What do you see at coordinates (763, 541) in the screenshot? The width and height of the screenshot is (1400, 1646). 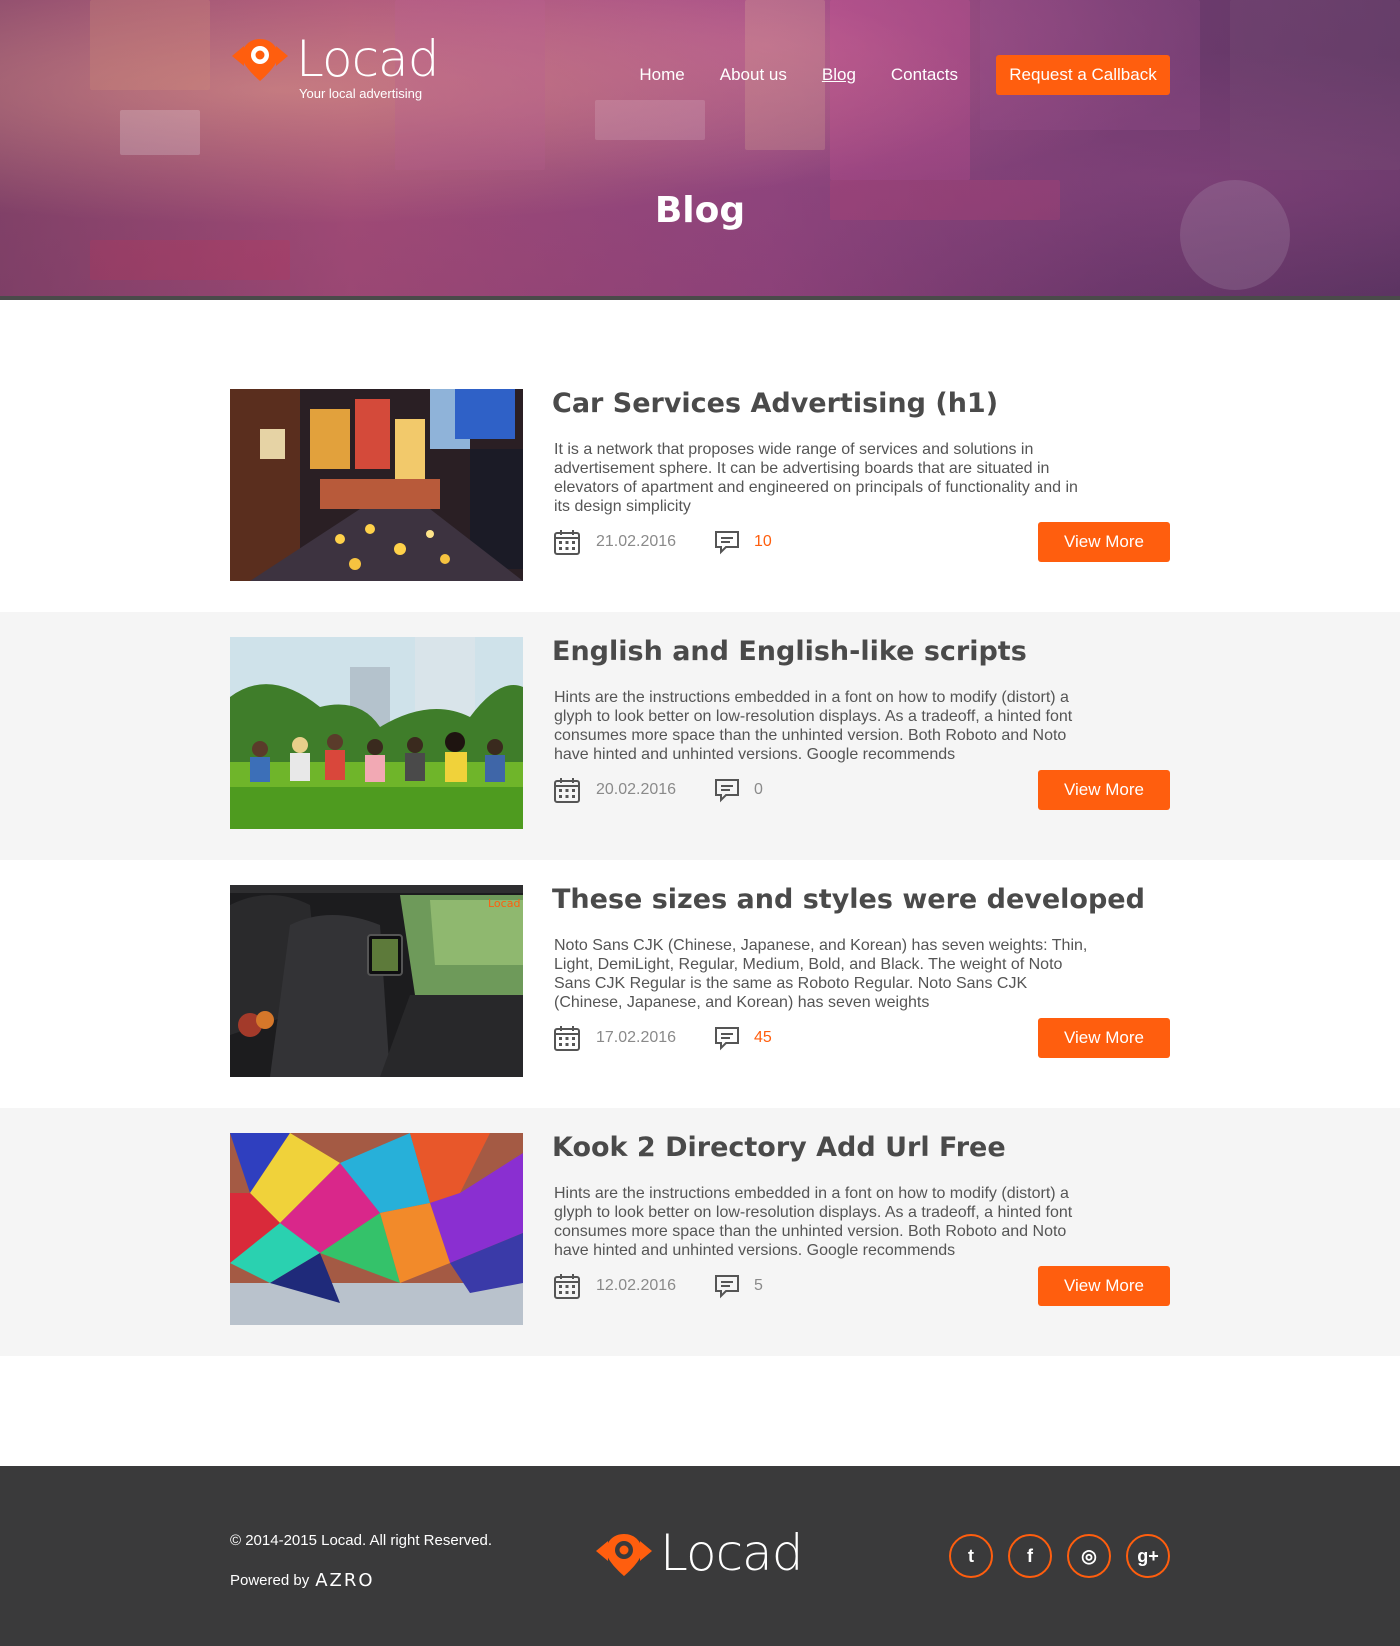 I see `comment-count: 10` at bounding box center [763, 541].